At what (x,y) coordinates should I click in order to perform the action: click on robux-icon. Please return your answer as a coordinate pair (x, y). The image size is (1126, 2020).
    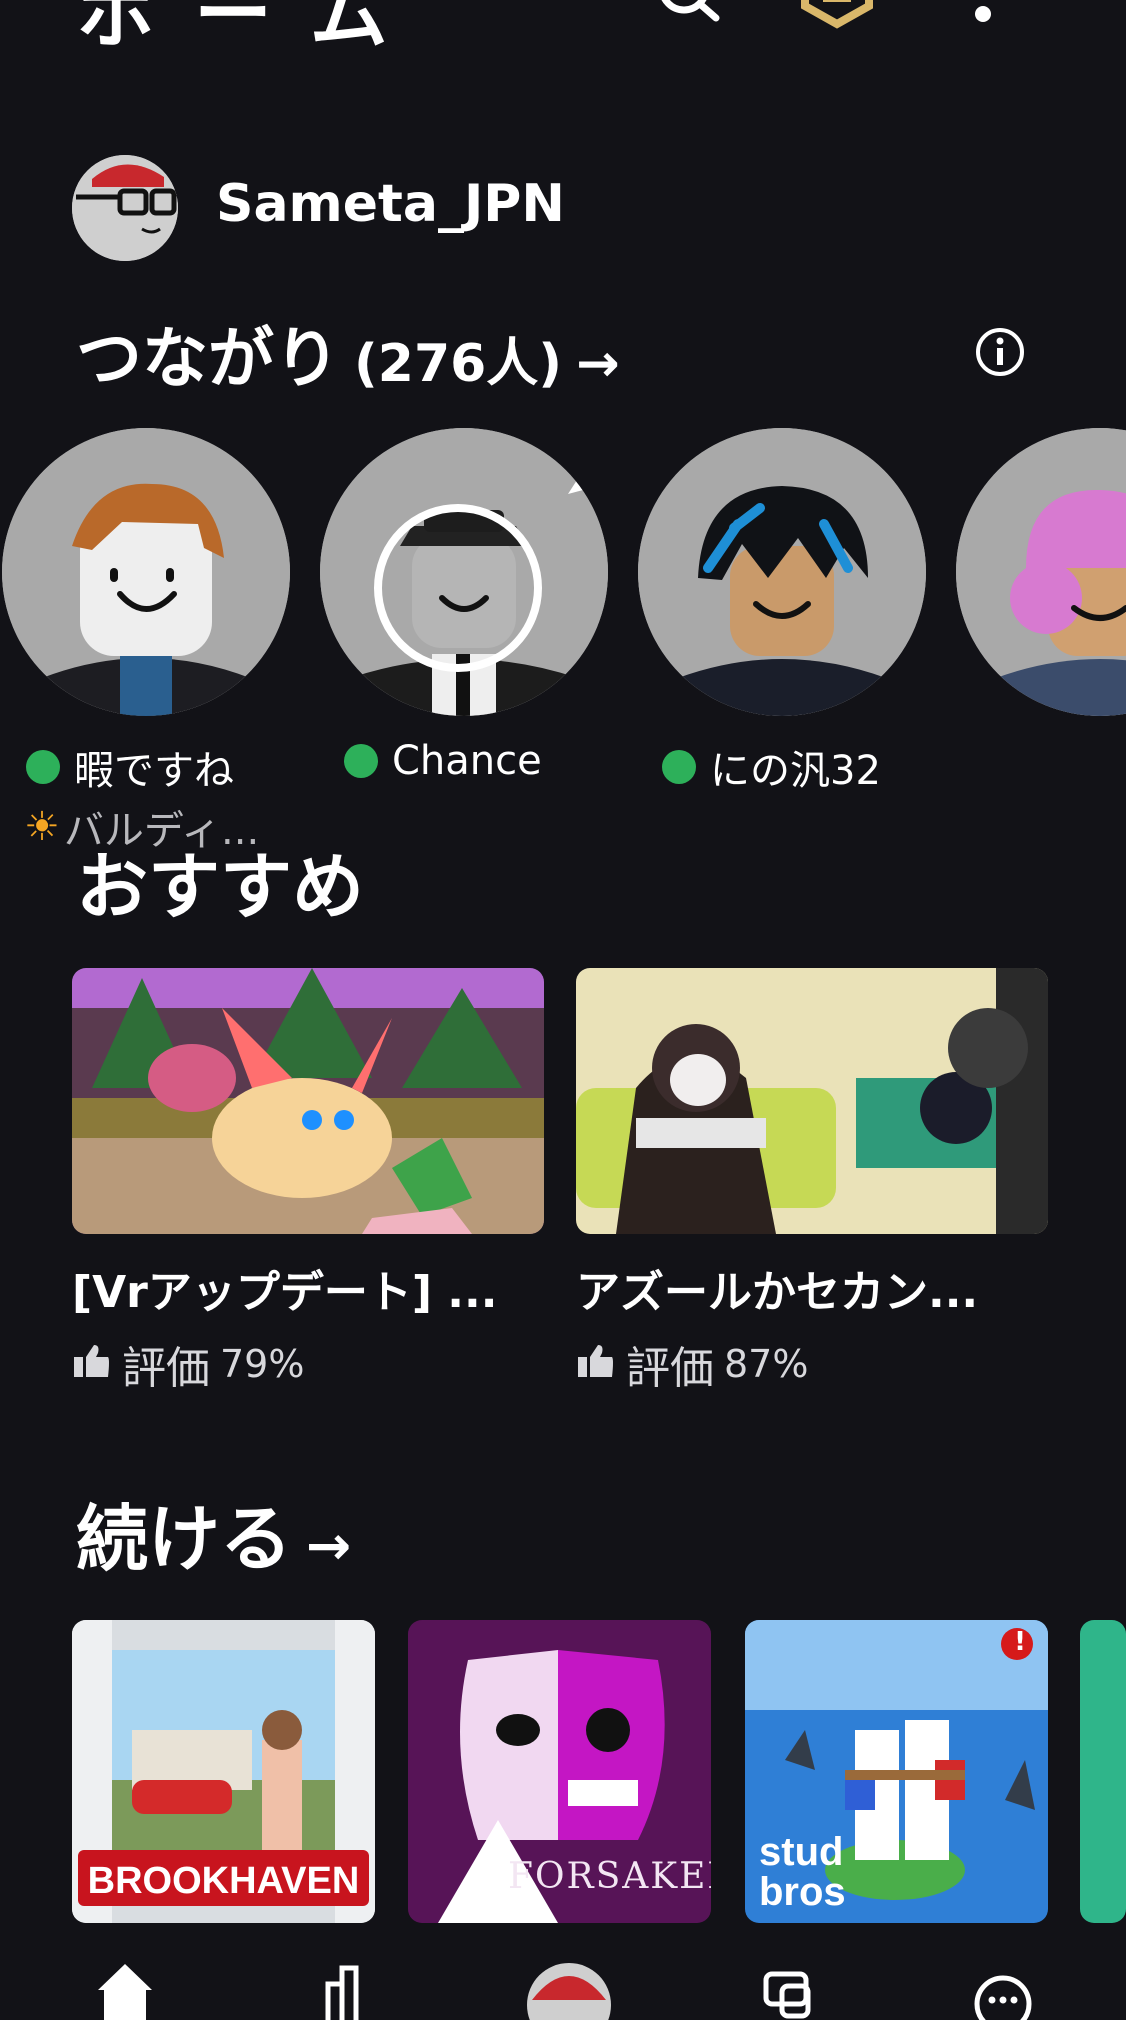
    Looking at the image, I should click on (837, 21).